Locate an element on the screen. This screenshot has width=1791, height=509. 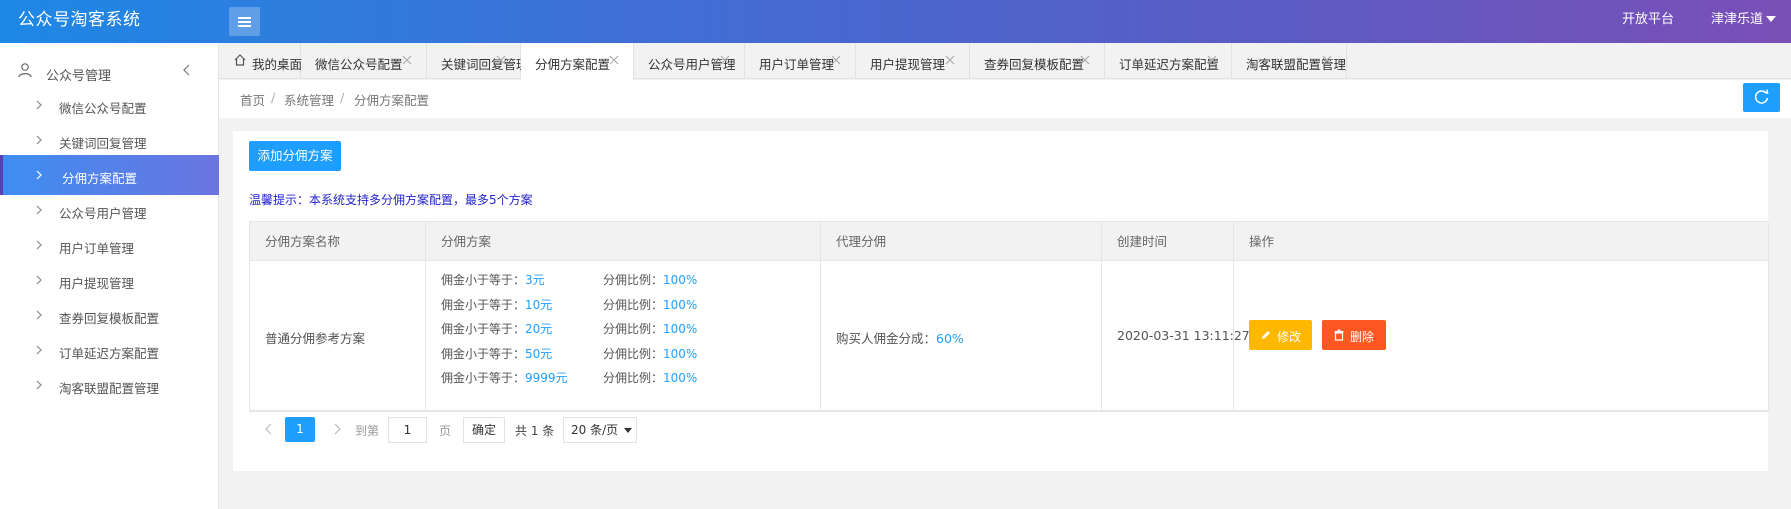
goto-label: 到第 is located at coordinates (367, 431).